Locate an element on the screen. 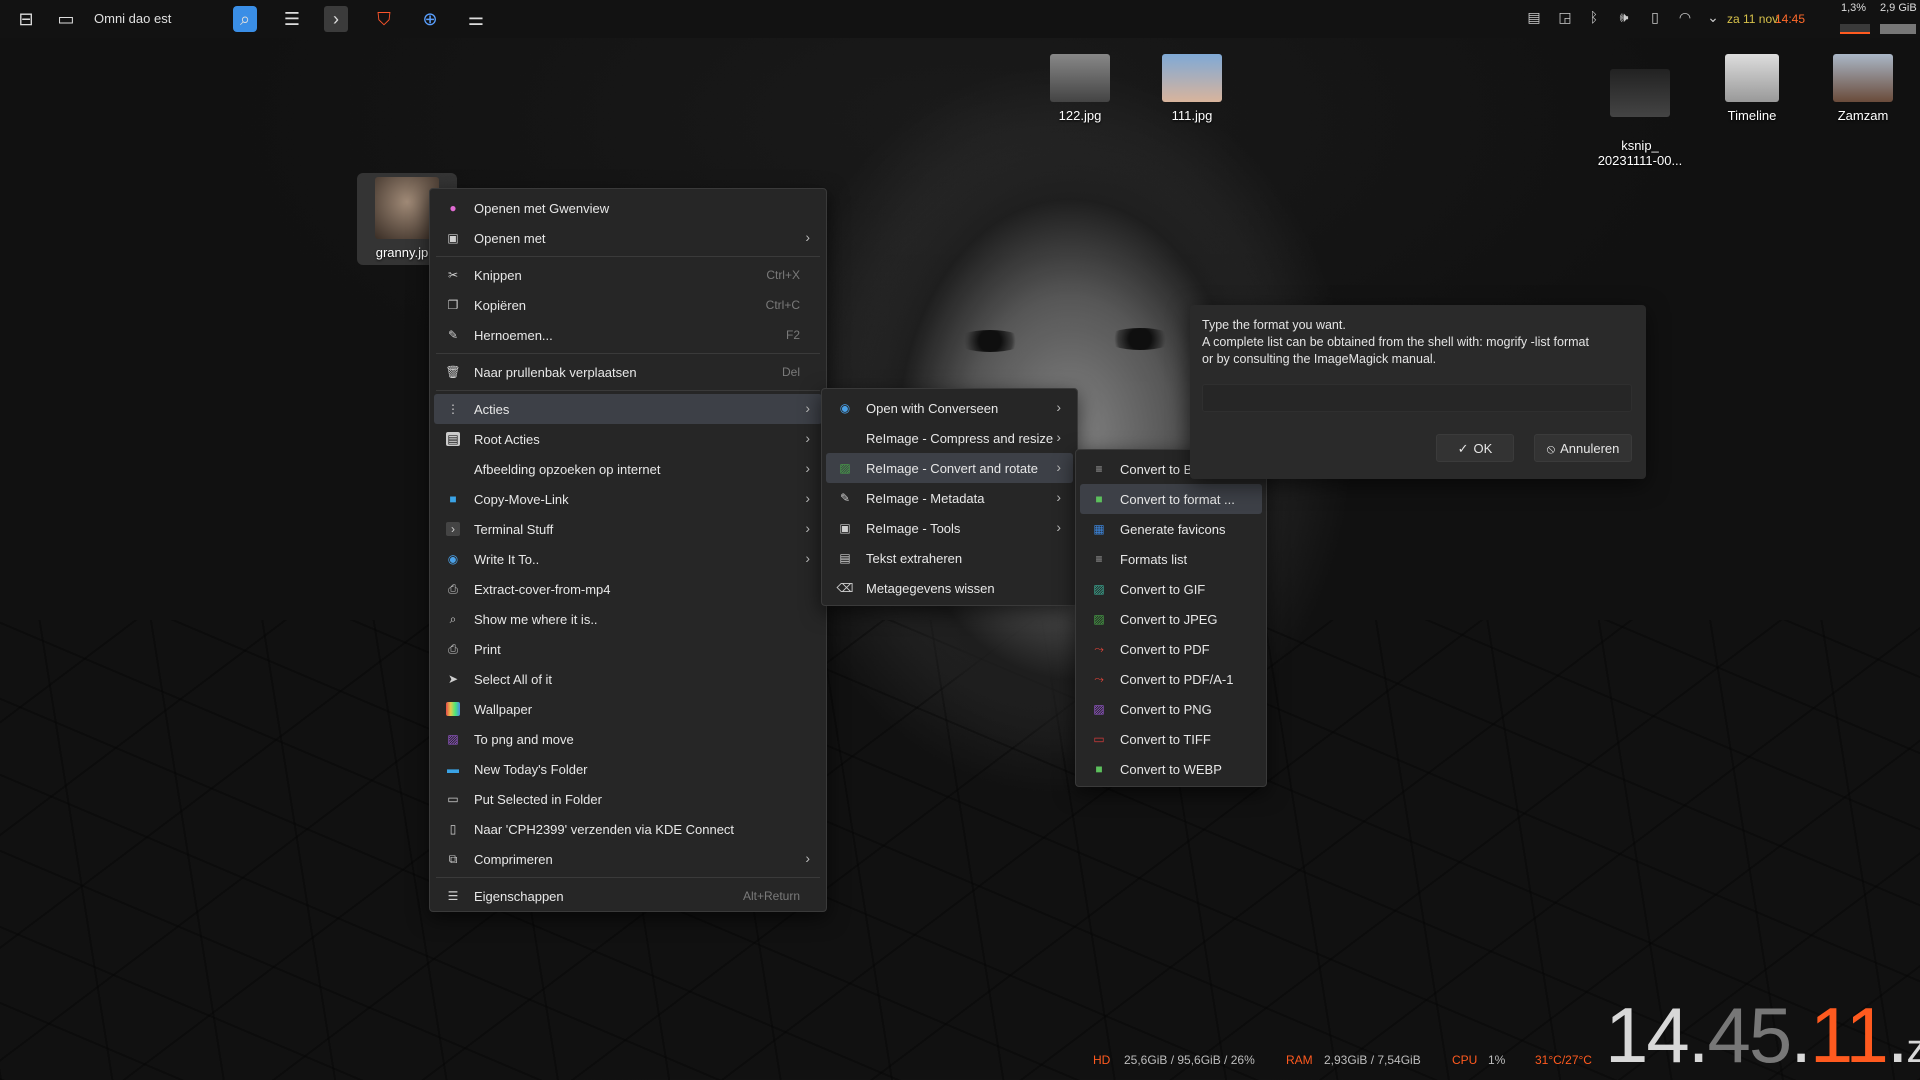 The image size is (1920, 1080). active-window-title: Omni dao est is located at coordinates (132, 18).